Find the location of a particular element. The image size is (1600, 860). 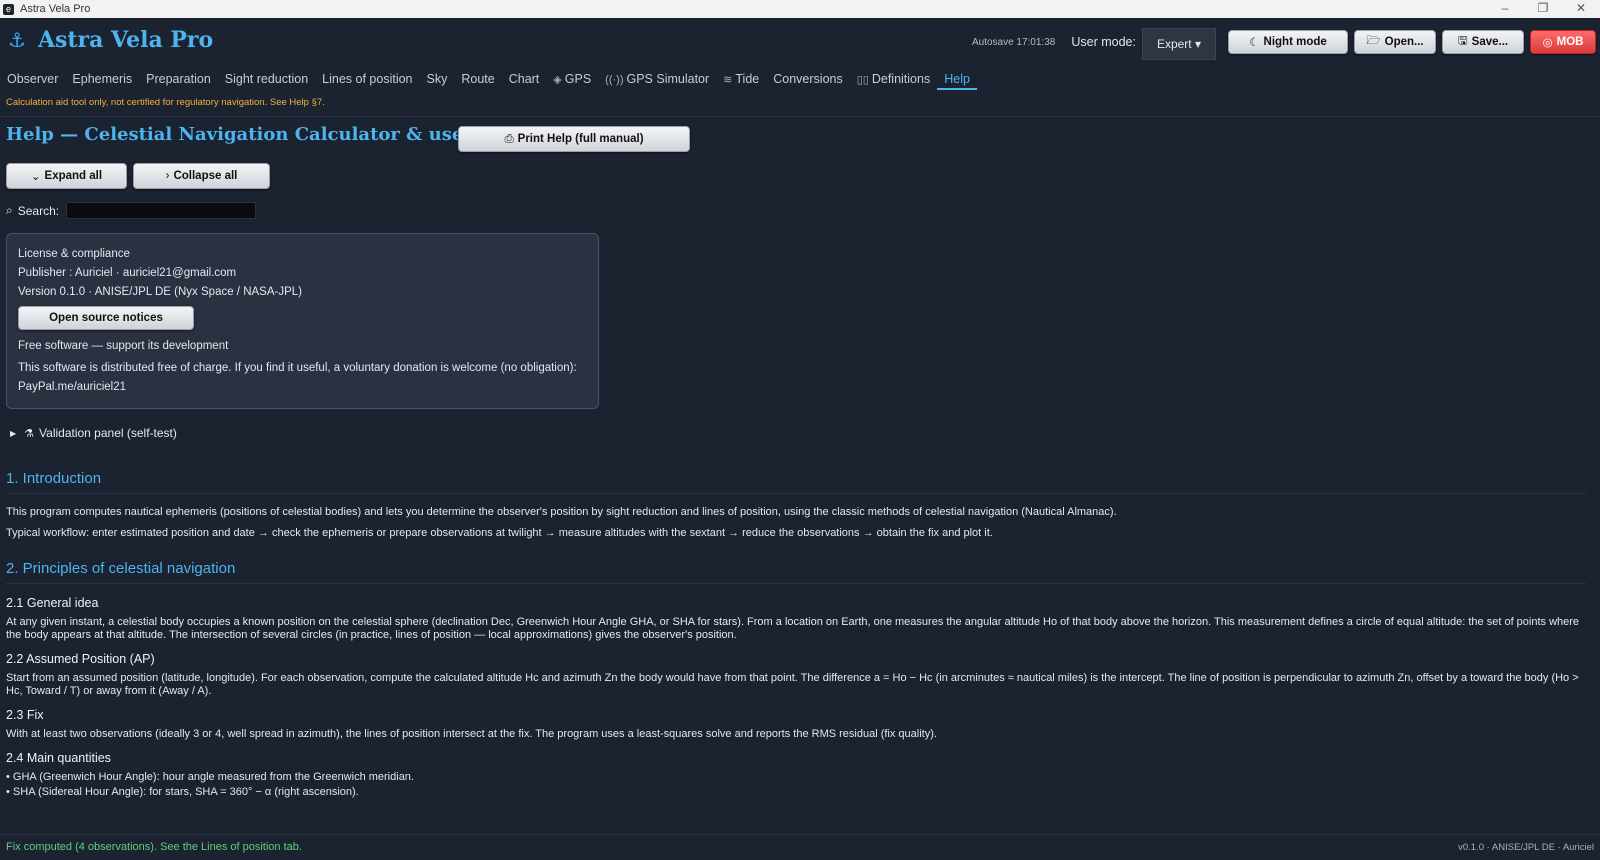

tab-gps: ◈ GPS is located at coordinates (572, 79).